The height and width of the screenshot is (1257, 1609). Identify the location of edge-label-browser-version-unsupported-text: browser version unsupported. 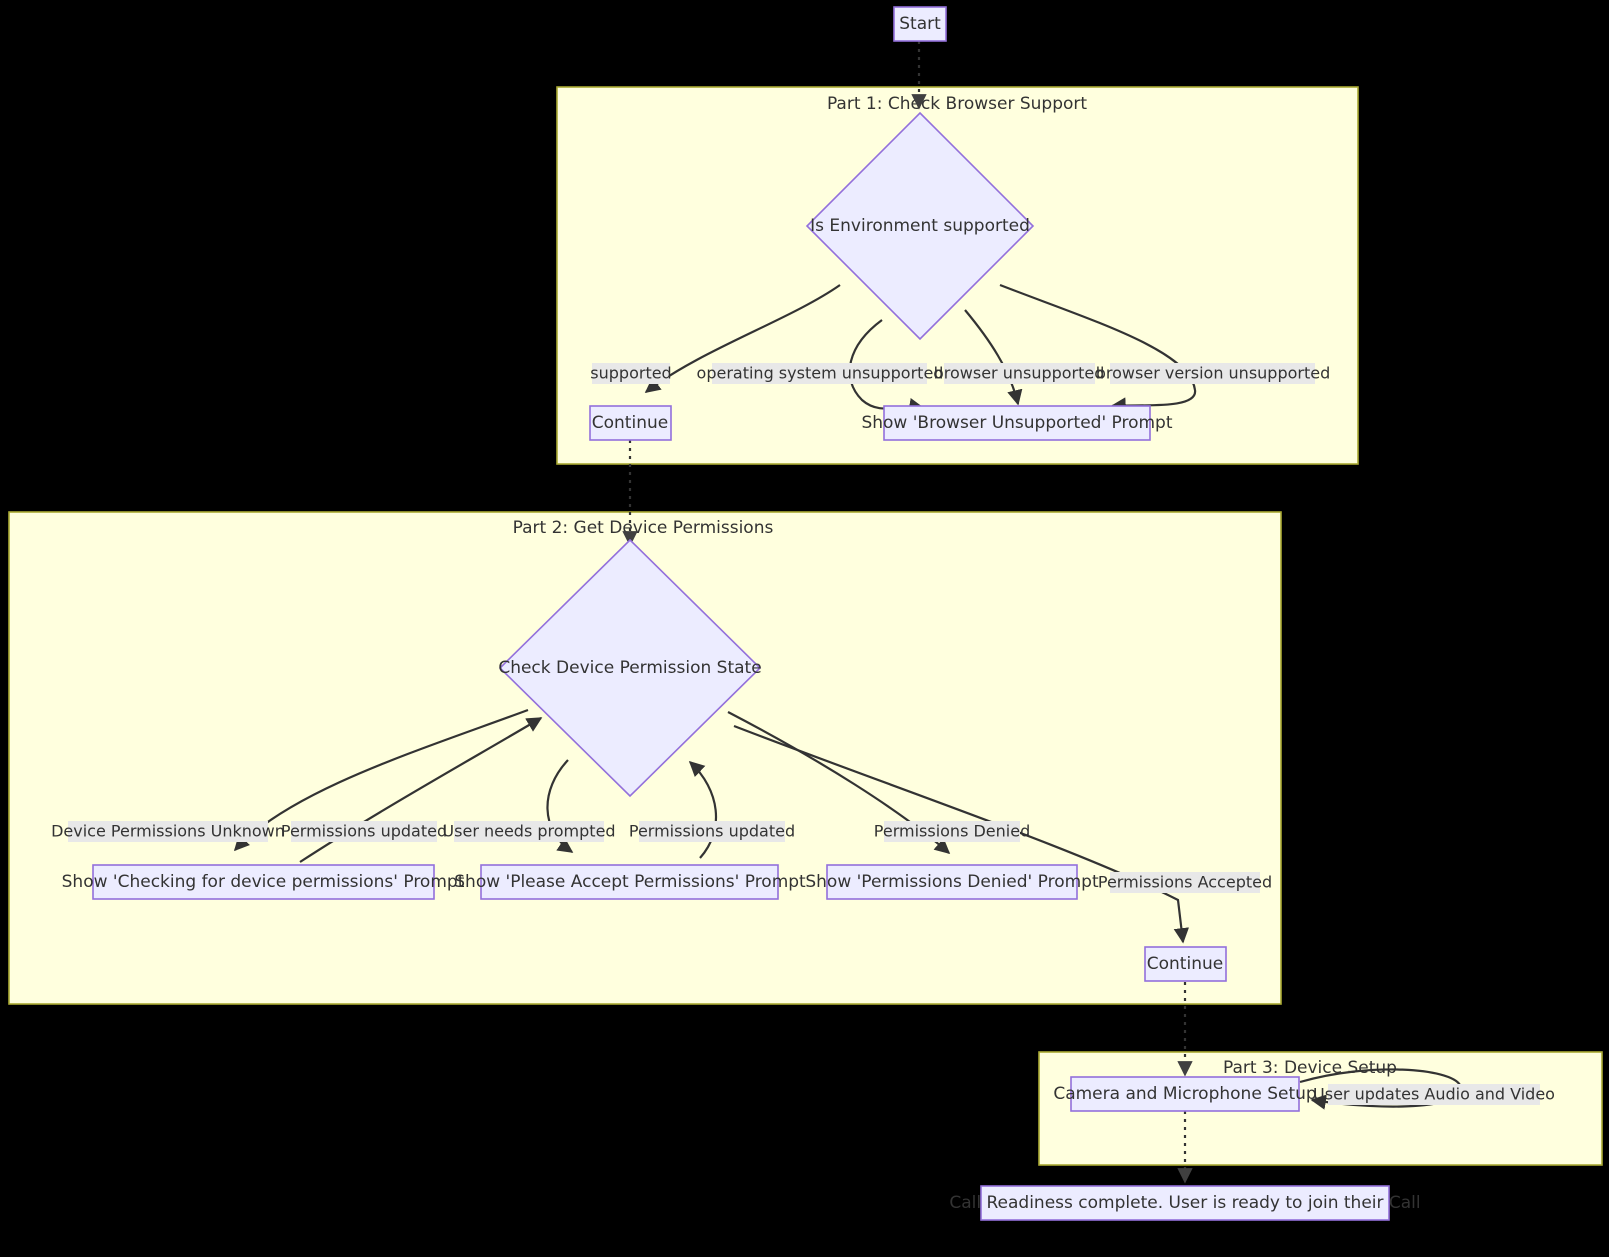
(1213, 373).